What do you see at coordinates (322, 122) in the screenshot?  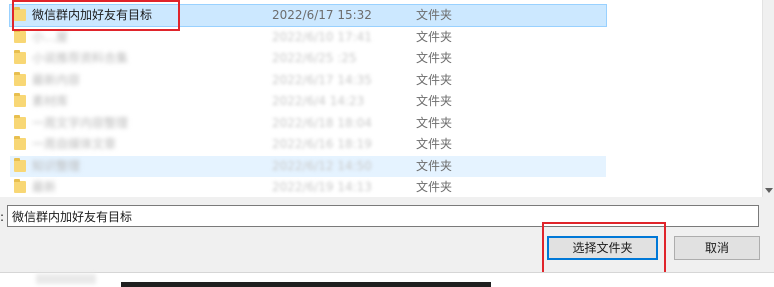 I see `file-date: 2022/6/18 18:04` at bounding box center [322, 122].